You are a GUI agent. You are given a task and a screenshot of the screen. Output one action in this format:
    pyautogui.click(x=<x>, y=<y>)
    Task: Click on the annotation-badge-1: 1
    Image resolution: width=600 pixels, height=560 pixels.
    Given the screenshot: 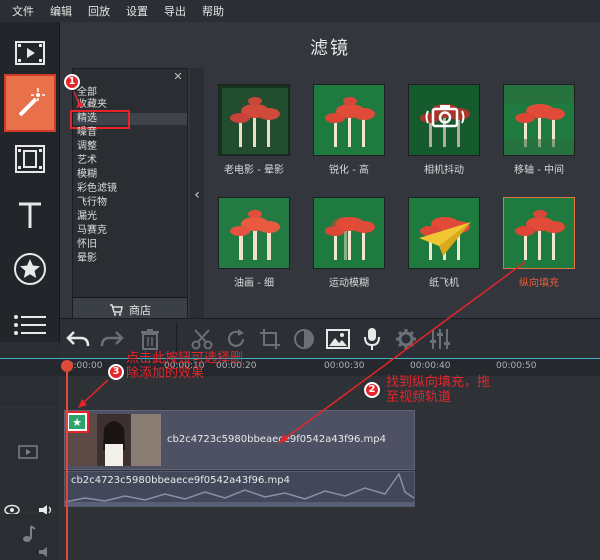 What is the action you would take?
    pyautogui.click(x=72, y=82)
    